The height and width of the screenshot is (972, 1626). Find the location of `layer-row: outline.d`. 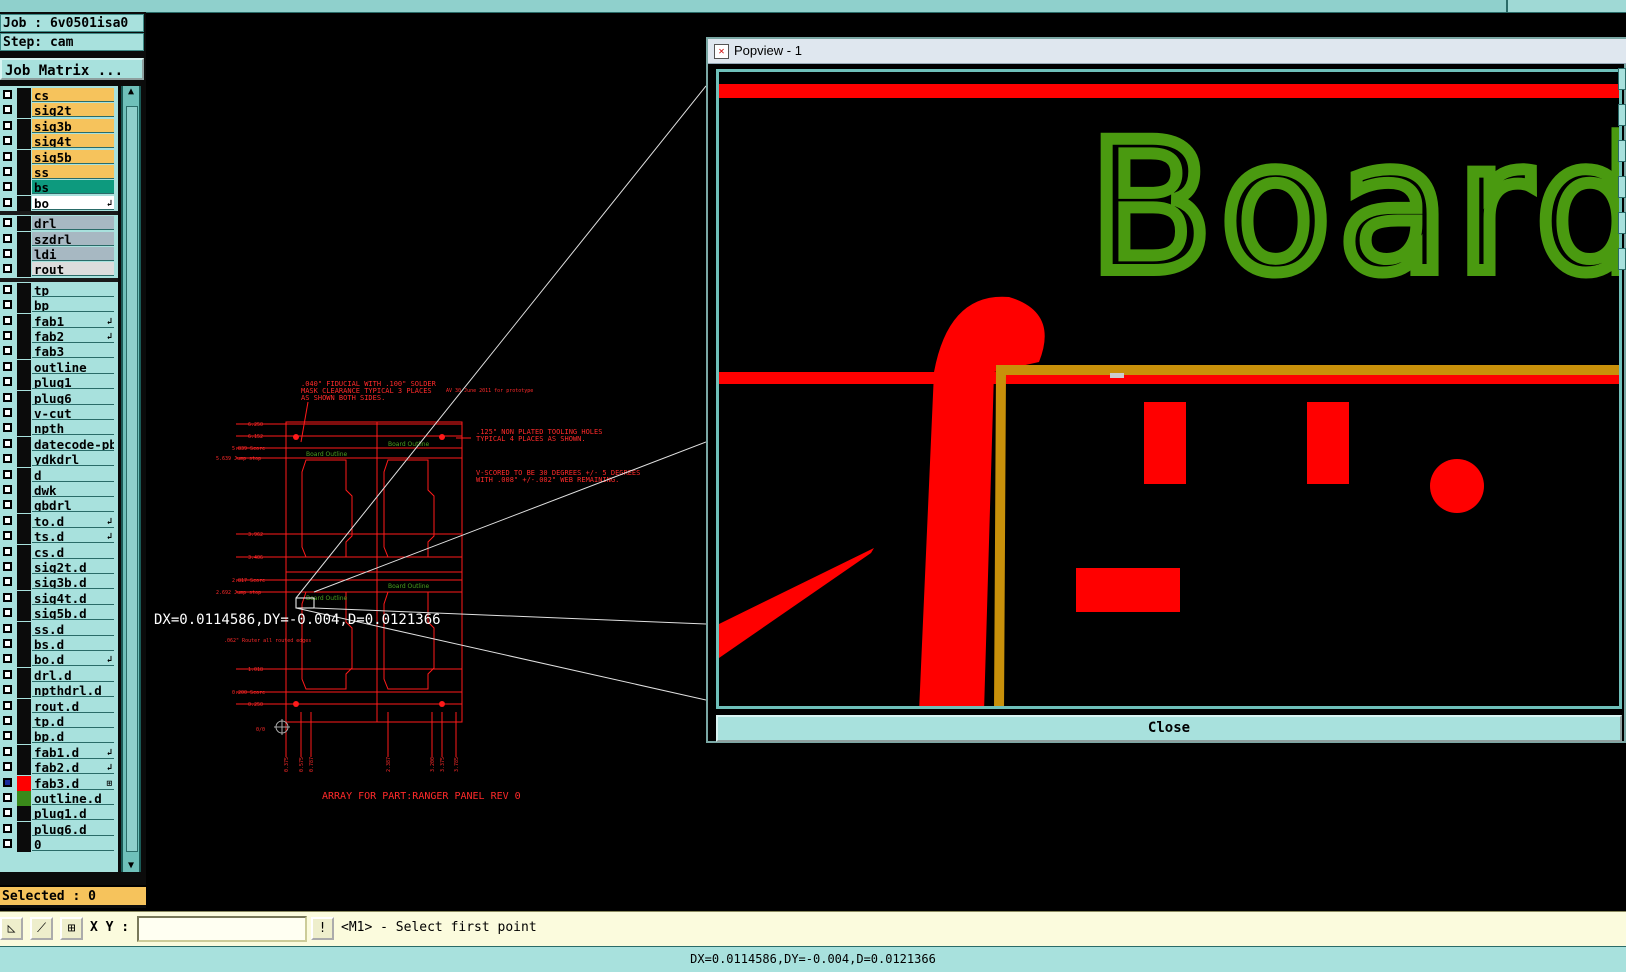

layer-row: outline.d is located at coordinates (58, 798).